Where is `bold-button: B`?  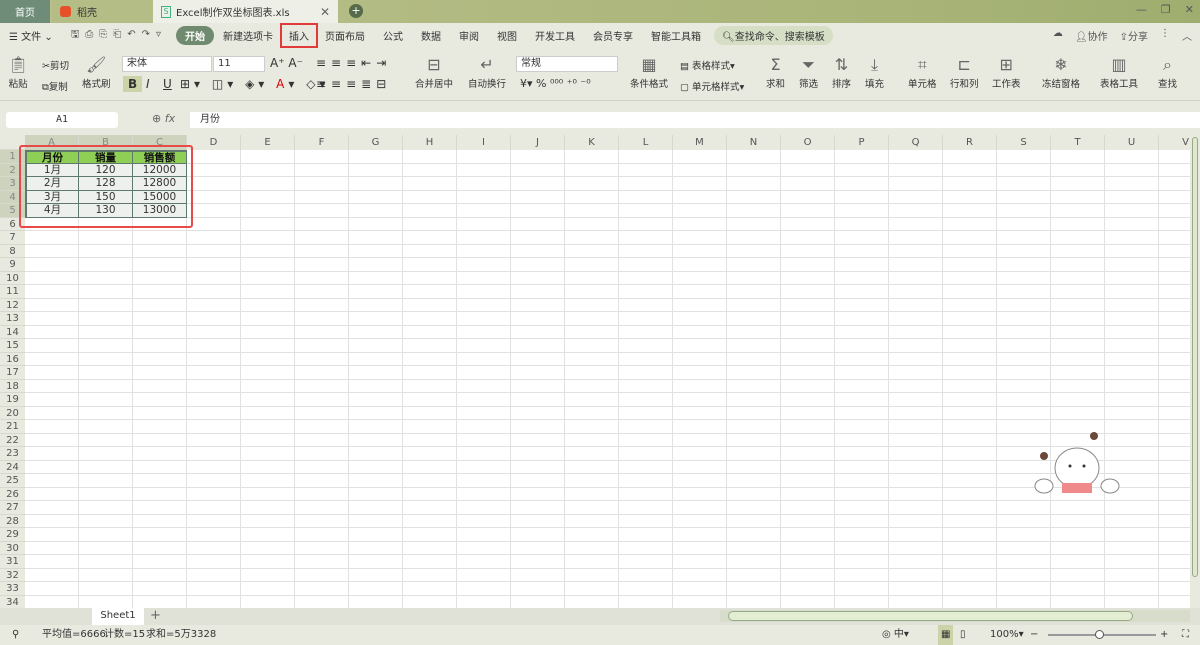
bold-button: B is located at coordinates (133, 84).